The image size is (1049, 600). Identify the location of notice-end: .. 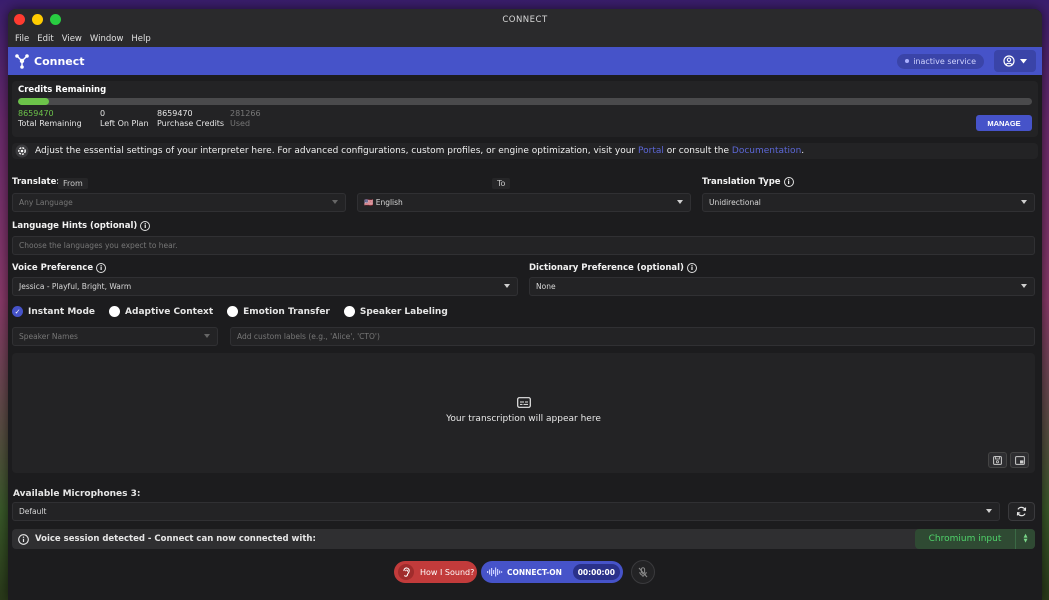
(803, 151).